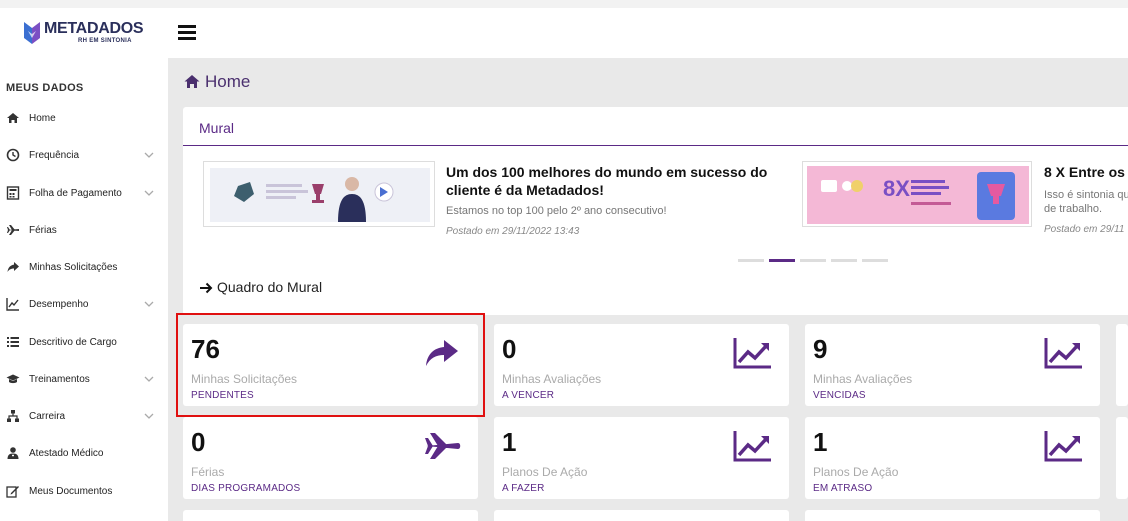  What do you see at coordinates (330, 458) in the screenshot?
I see `stat-card-ferias-dias-programados: 0 Férias DIAS PROGRAMADOS` at bounding box center [330, 458].